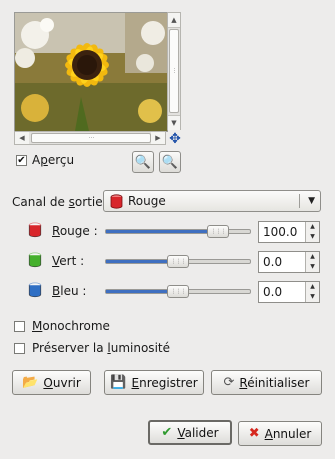 This screenshot has width=335, height=459. I want to click on ok-button-label: Valider, so click(198, 432).